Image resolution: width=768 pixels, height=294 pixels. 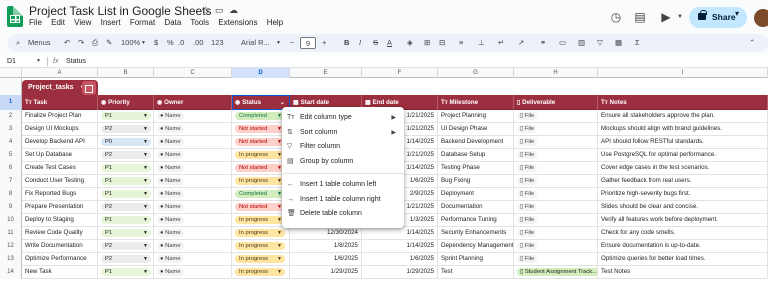 What do you see at coordinates (11, 220) in the screenshot?
I see `row-number: 10` at bounding box center [11, 220].